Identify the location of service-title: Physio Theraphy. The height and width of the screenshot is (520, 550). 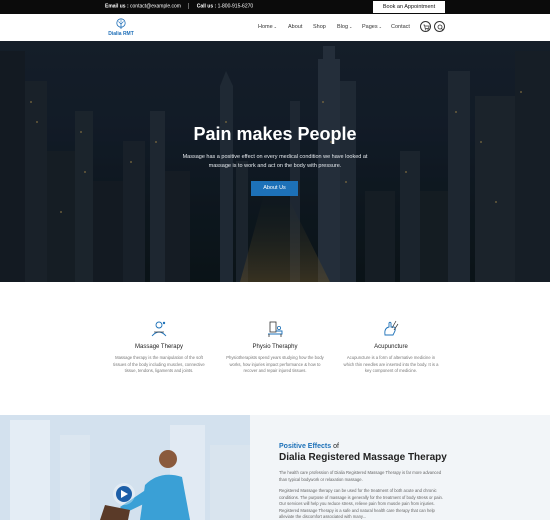
(275, 347).